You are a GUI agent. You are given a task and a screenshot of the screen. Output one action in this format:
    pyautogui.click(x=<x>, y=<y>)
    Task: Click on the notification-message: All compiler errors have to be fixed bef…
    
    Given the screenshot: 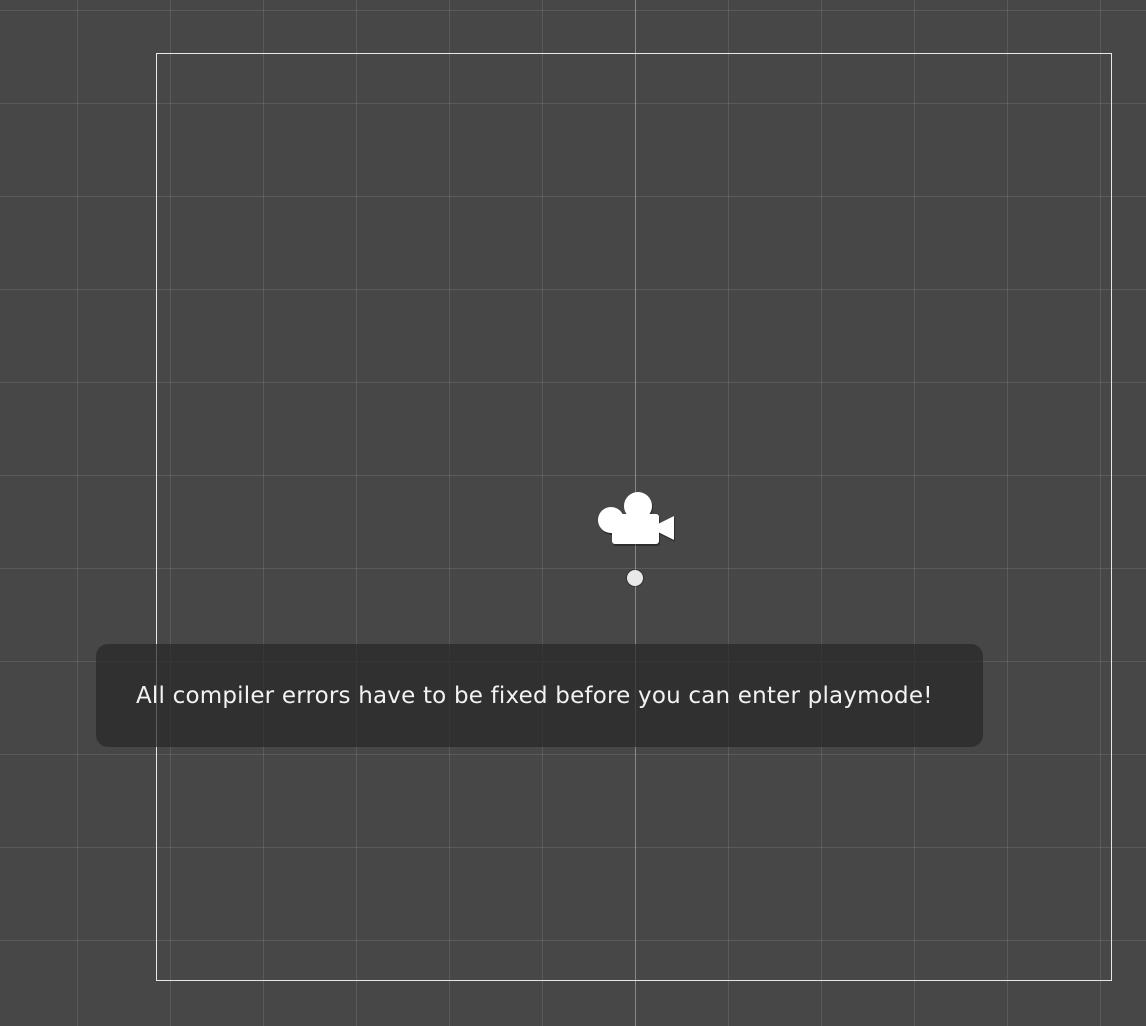 What is the action you would take?
    pyautogui.click(x=534, y=695)
    